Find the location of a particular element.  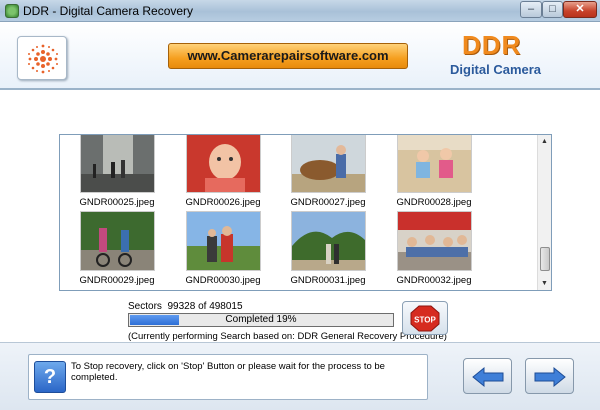

progress-text: Completed 19% is located at coordinates (261, 319).